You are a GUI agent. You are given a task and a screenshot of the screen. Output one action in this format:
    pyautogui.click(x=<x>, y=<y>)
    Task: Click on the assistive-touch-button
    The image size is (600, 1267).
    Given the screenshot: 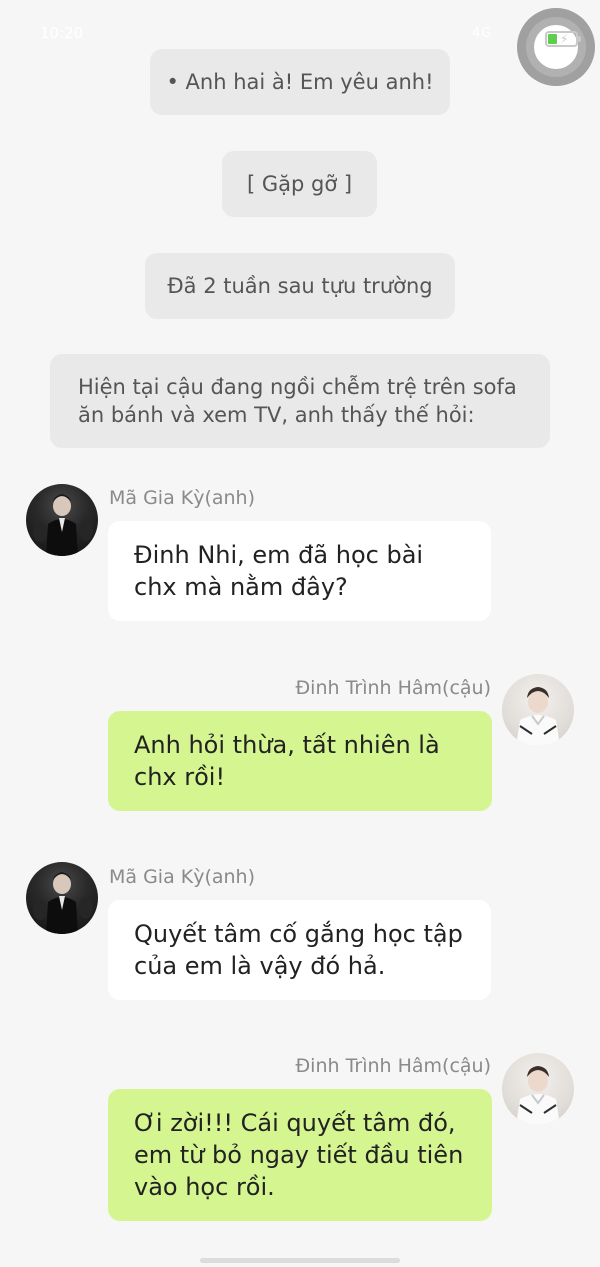 What is the action you would take?
    pyautogui.click(x=556, y=47)
    